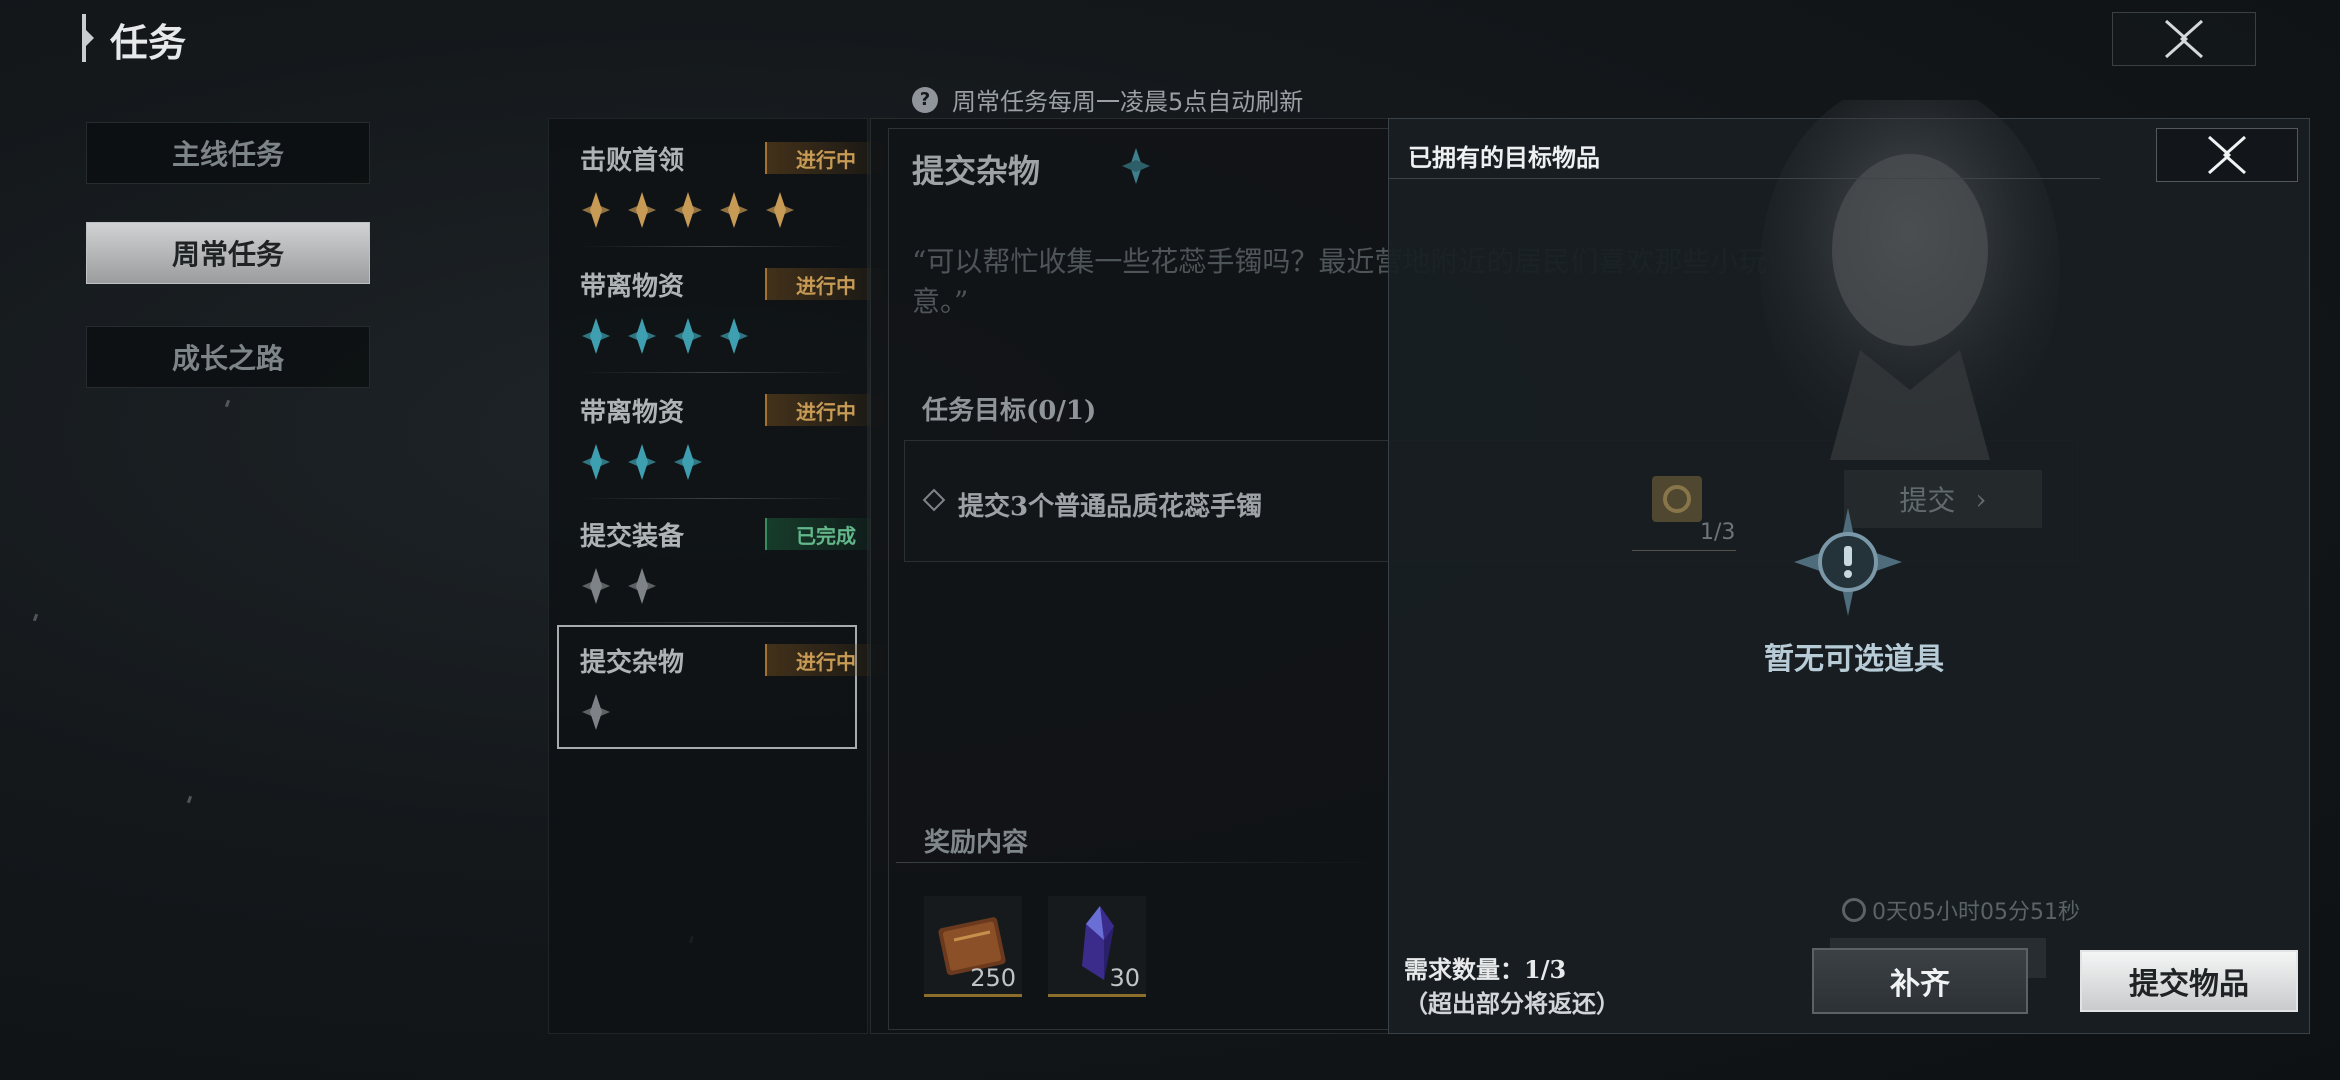  Describe the element at coordinates (1848, 562) in the screenshot. I see `empty-compass-icon` at that location.